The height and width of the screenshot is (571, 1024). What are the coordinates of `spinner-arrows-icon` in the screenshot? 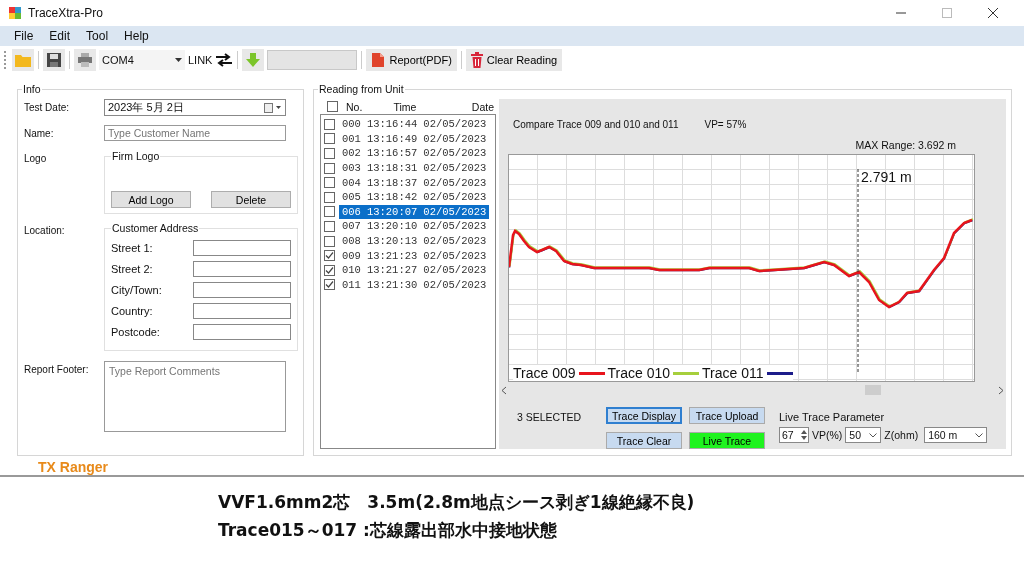 It's located at (804, 435).